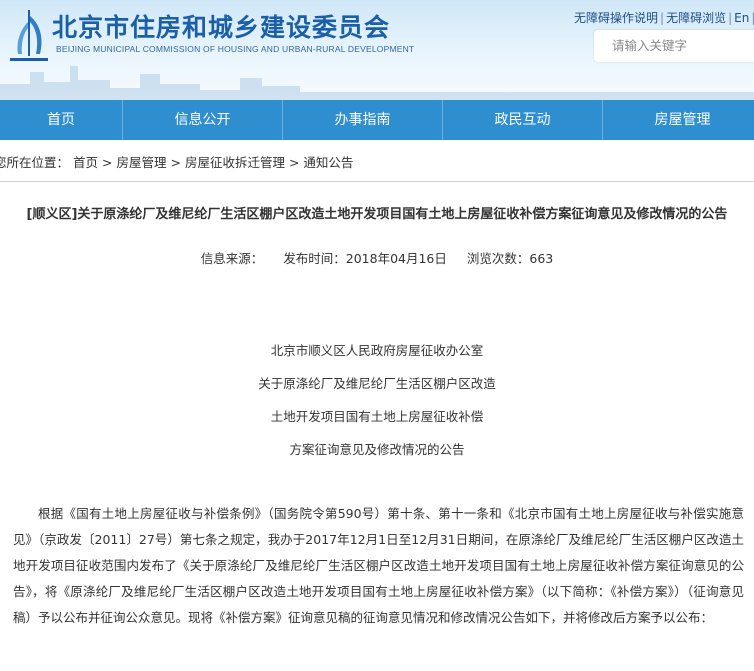 This screenshot has height=671, width=754. I want to click on search-box, so click(674, 46).